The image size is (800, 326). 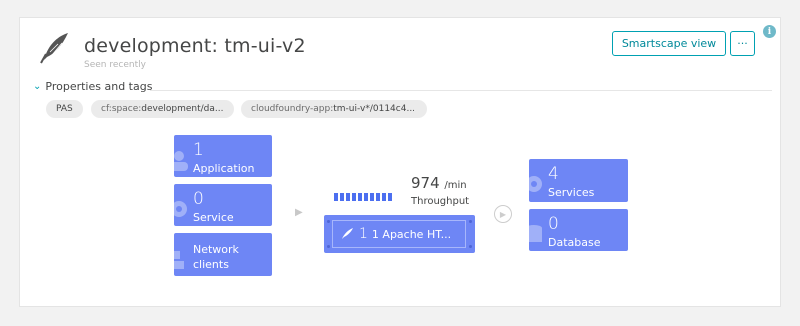 I want to click on last-seen-status: Seen recently, so click(x=115, y=65).